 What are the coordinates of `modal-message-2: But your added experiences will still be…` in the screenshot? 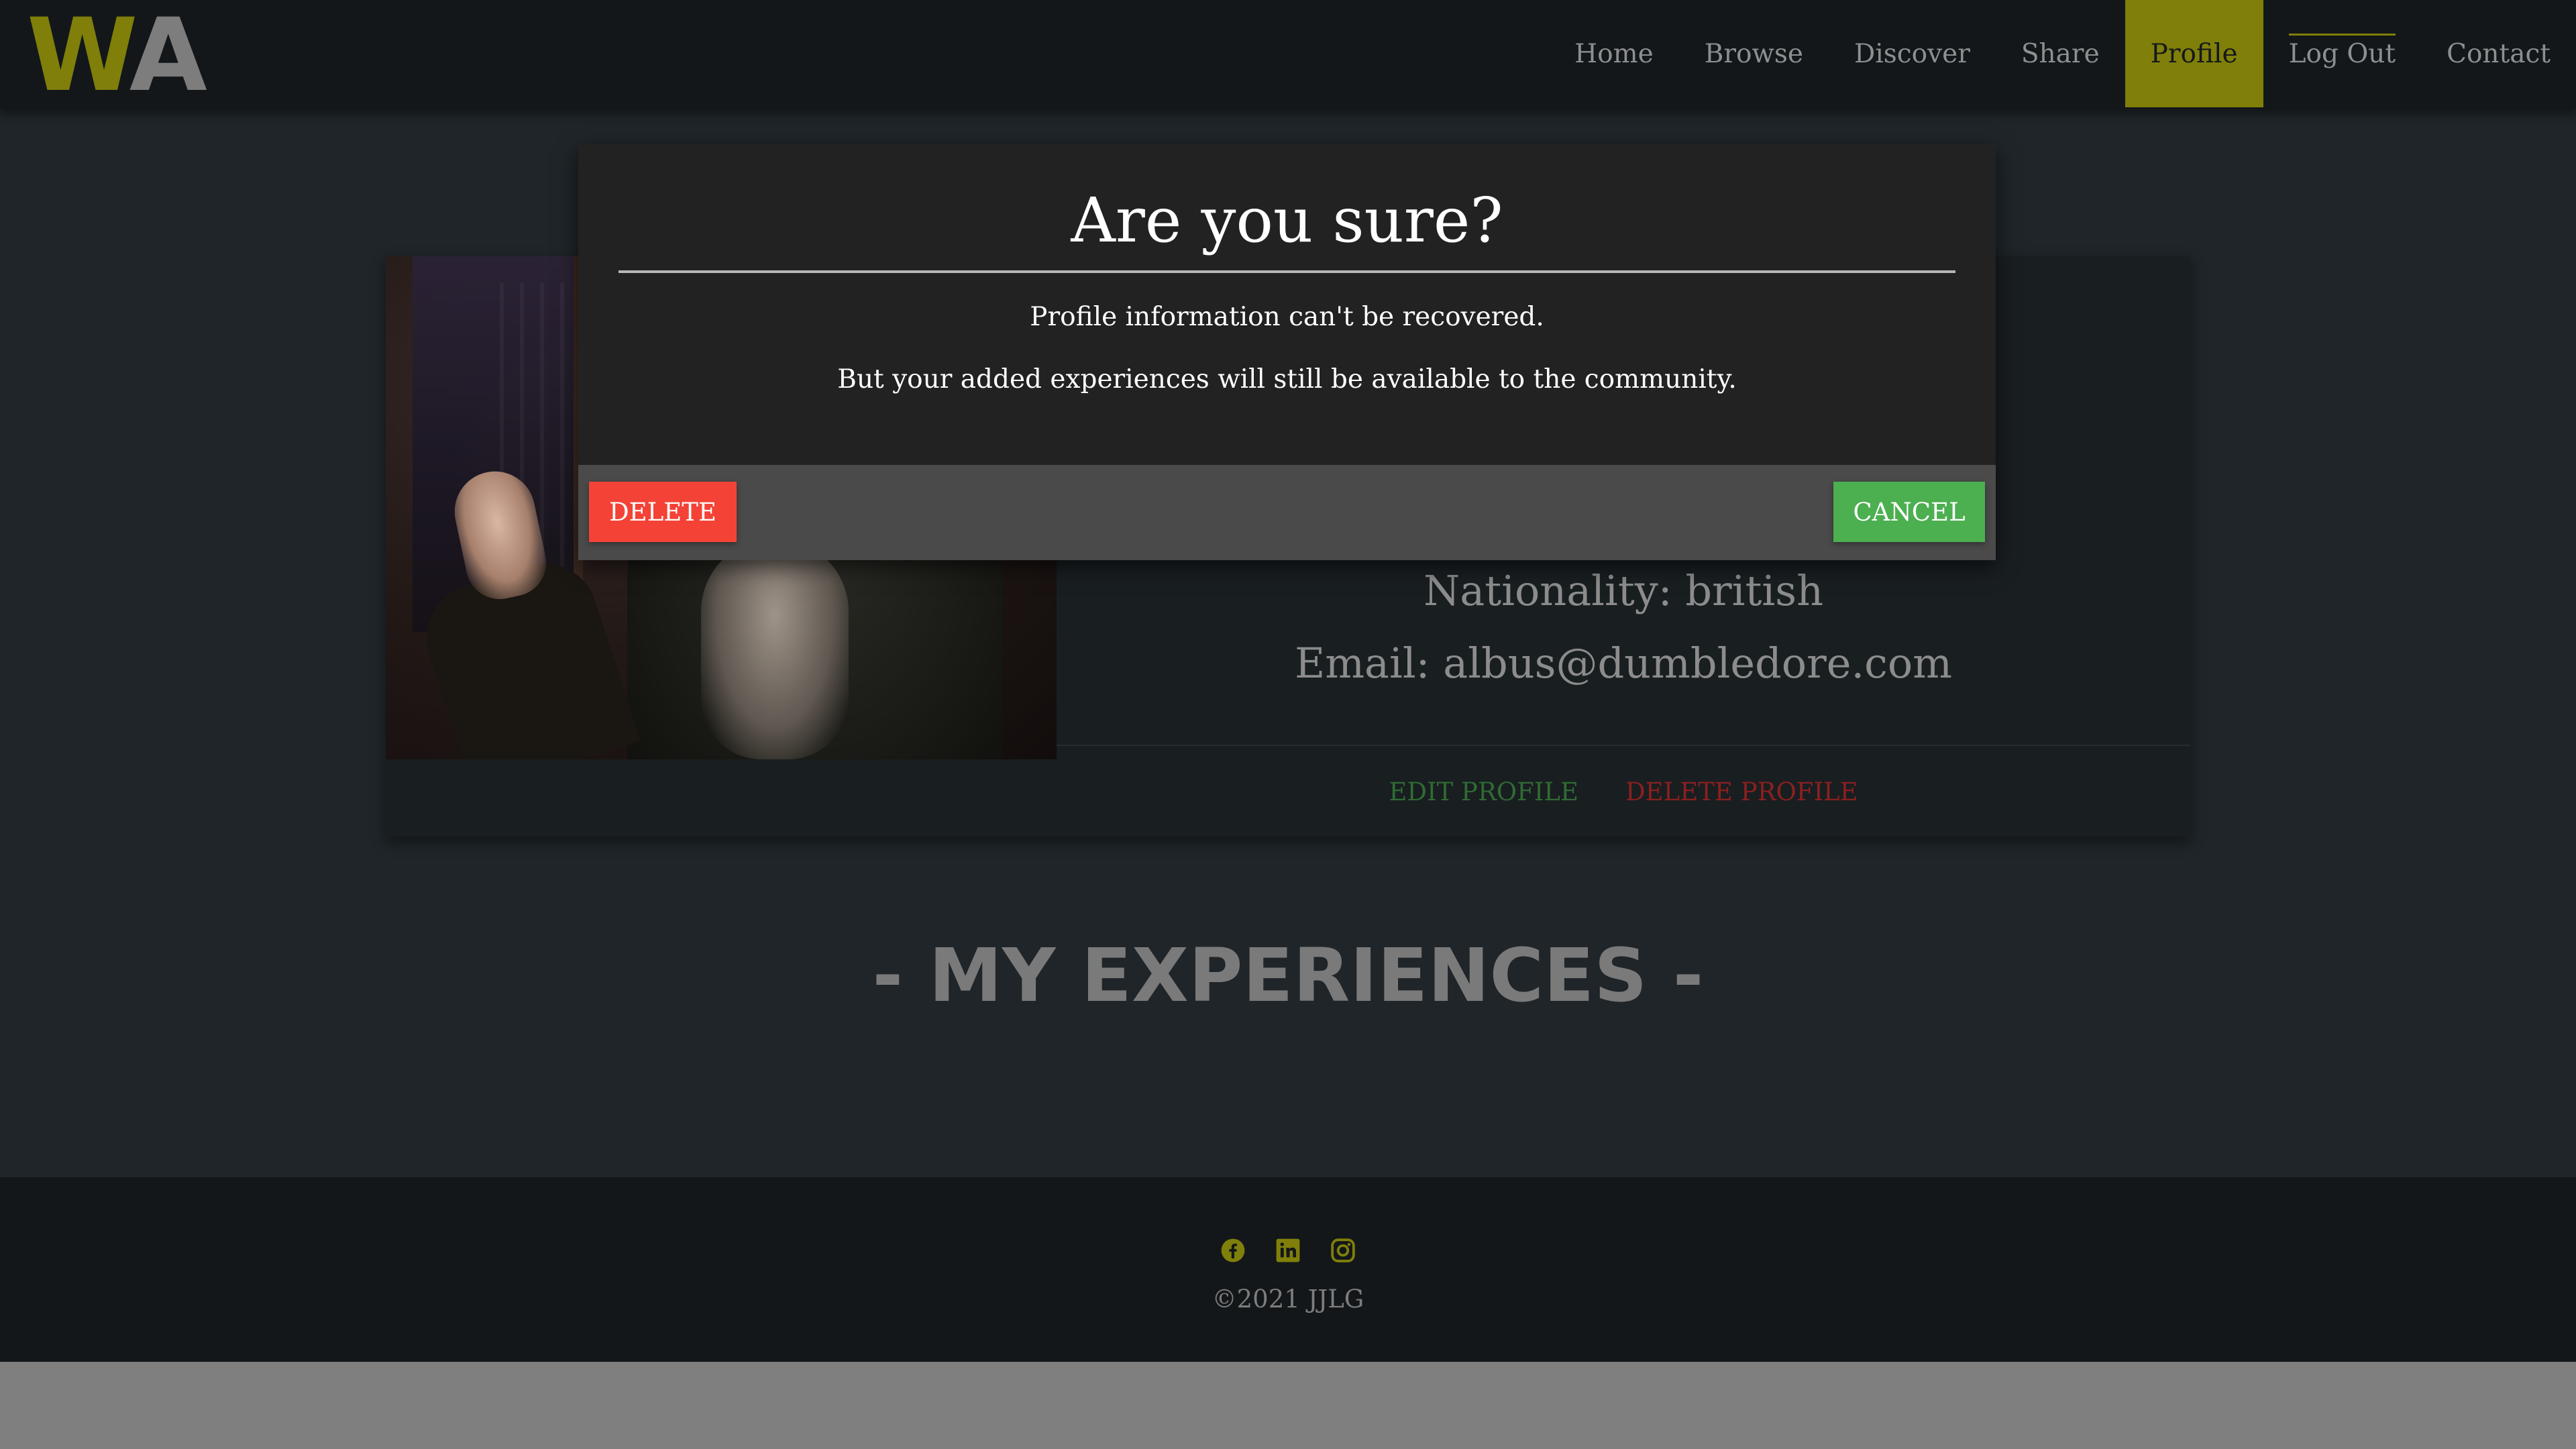 It's located at (1287, 379).